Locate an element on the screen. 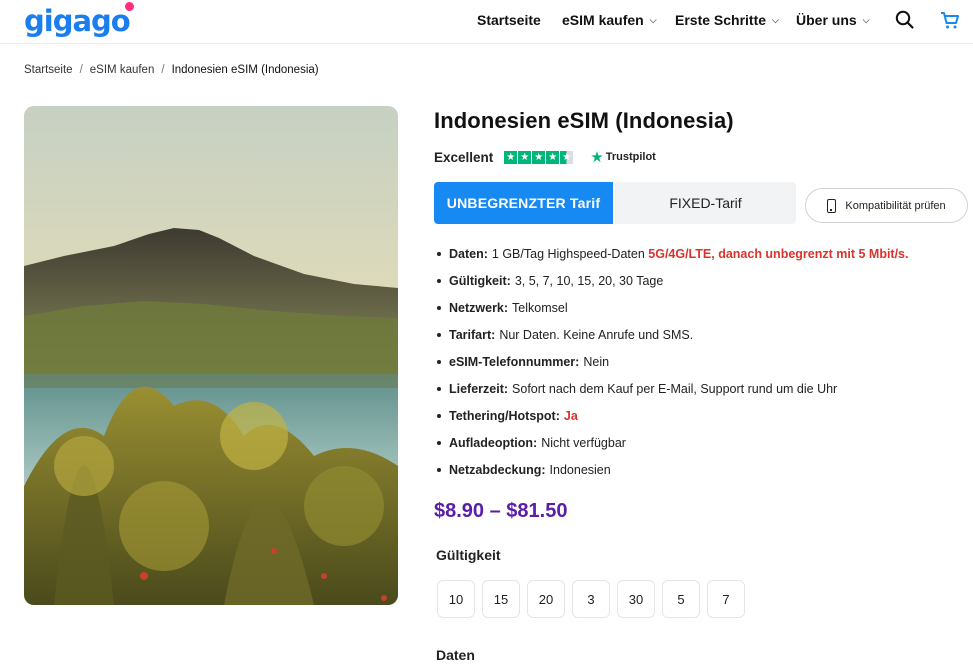 The height and width of the screenshot is (669, 973). validity-option-3: 3 is located at coordinates (591, 599).